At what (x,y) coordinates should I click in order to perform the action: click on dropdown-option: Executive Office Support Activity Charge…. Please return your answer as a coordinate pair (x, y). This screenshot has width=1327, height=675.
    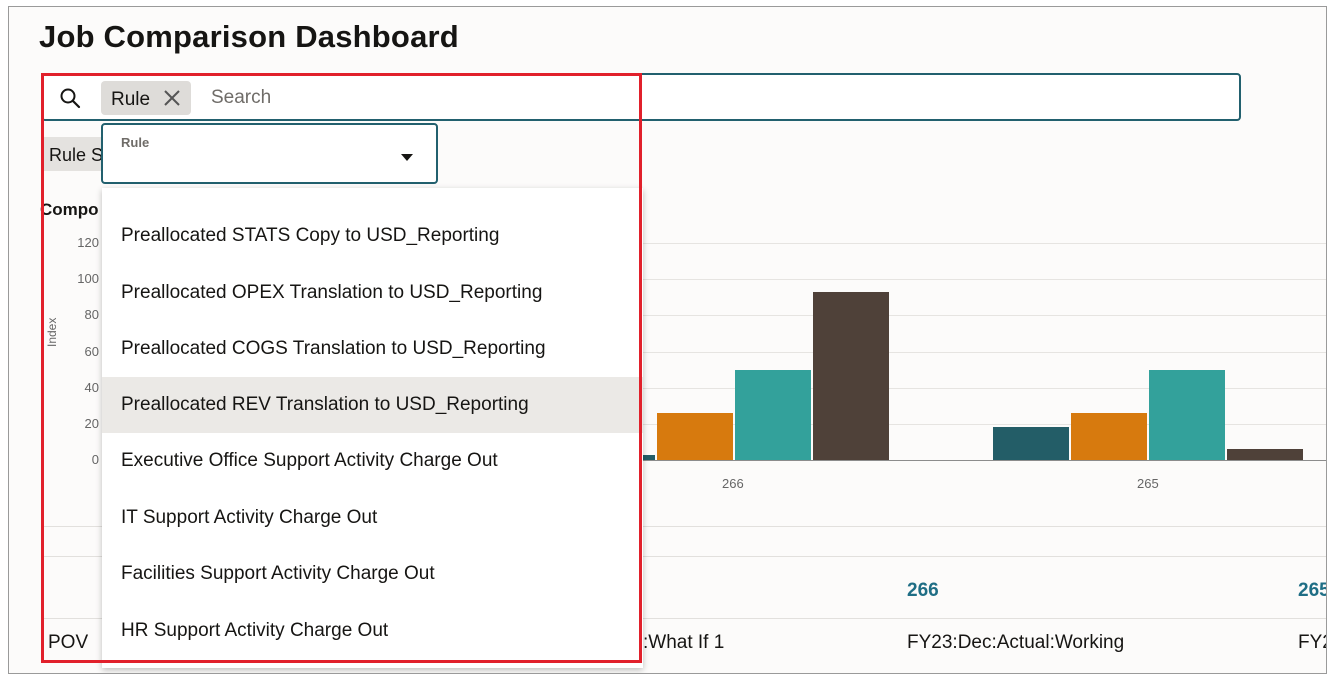
    Looking at the image, I should click on (372, 461).